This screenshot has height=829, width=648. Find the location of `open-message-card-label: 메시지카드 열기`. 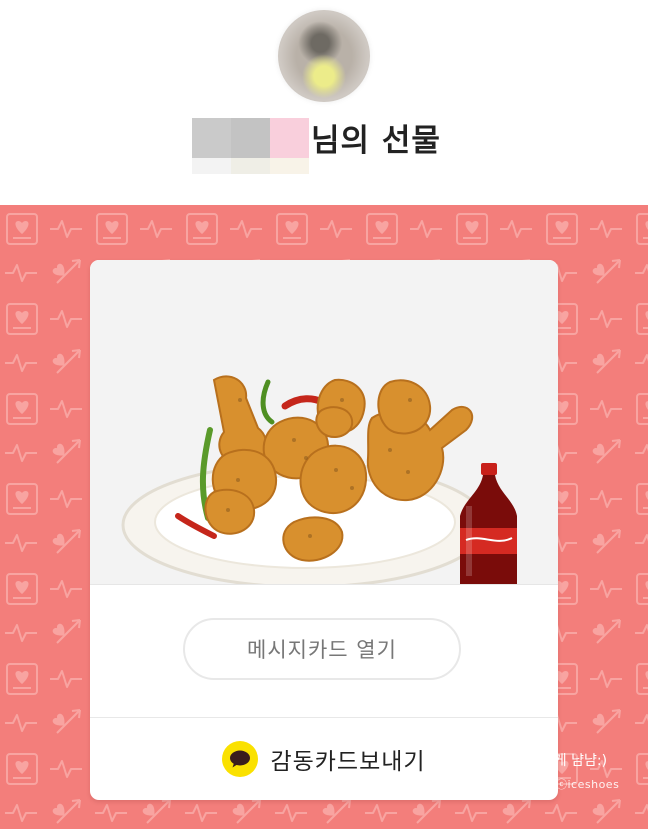

open-message-card-label: 메시지카드 열기 is located at coordinates (322, 650).